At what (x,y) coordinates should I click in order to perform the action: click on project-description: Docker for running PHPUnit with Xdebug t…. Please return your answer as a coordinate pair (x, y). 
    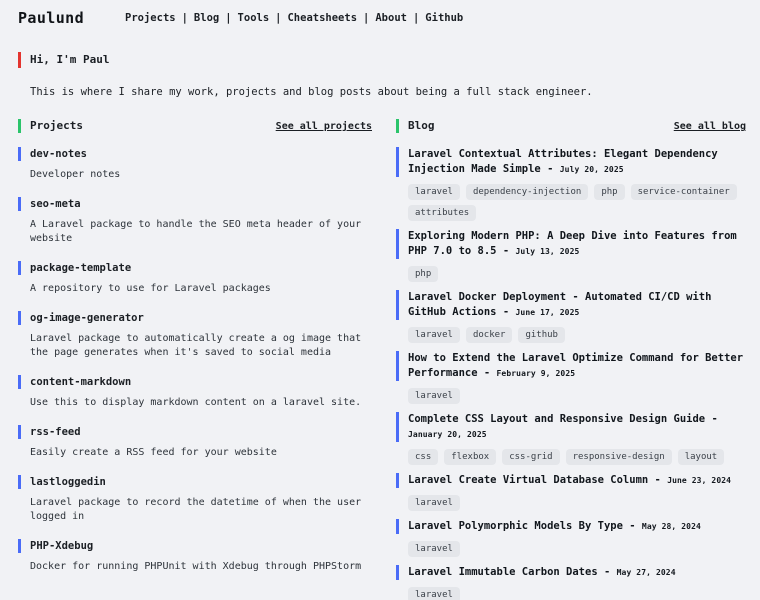
    Looking at the image, I should click on (196, 566).